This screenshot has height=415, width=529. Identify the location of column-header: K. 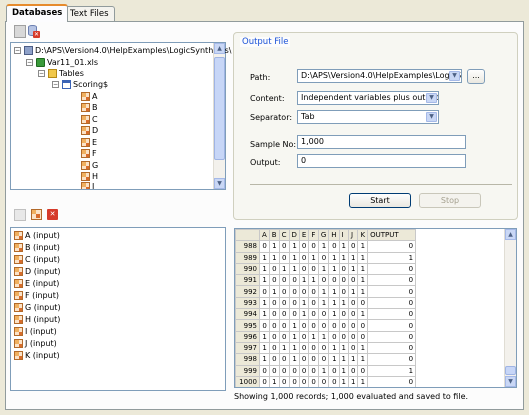
(363, 235).